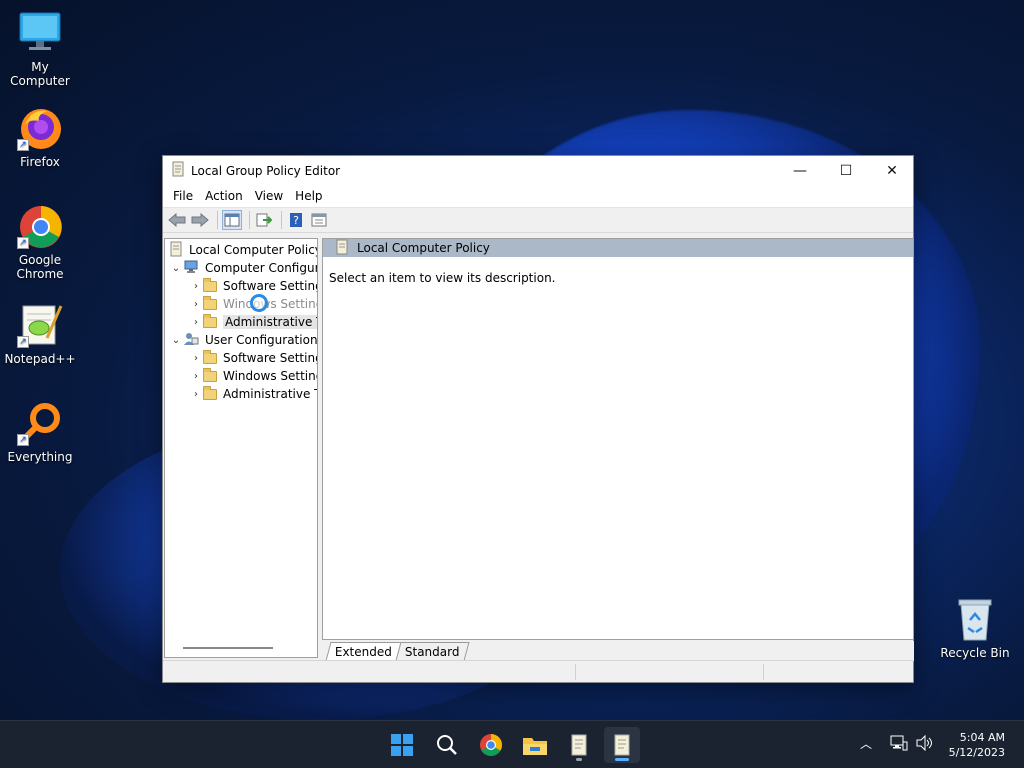  What do you see at coordinates (538, 196) in the screenshot?
I see `menu-bar: File Action View Help` at bounding box center [538, 196].